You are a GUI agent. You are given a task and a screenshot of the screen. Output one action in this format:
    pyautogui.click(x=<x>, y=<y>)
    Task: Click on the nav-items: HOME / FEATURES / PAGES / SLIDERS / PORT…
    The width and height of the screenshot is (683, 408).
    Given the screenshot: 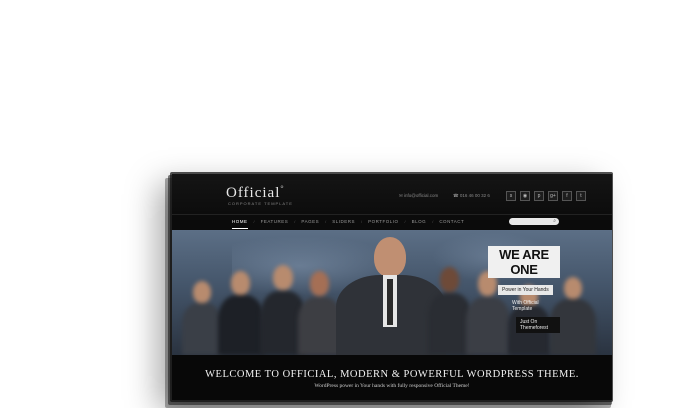 What is the action you would take?
    pyautogui.click(x=348, y=224)
    